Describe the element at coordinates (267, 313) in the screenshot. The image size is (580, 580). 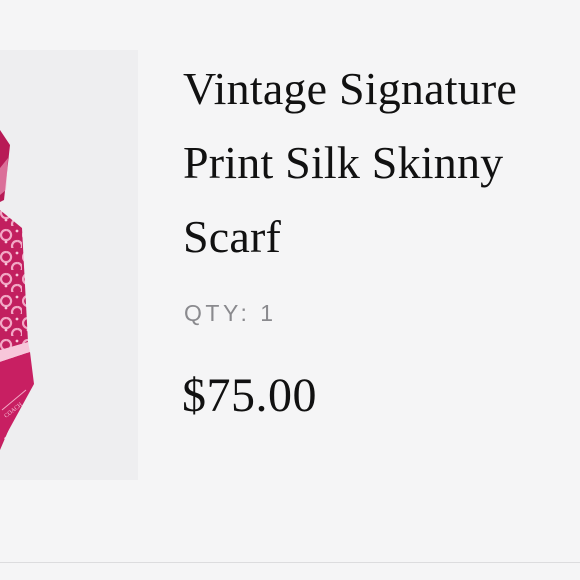
I see `qty-value: 1` at that location.